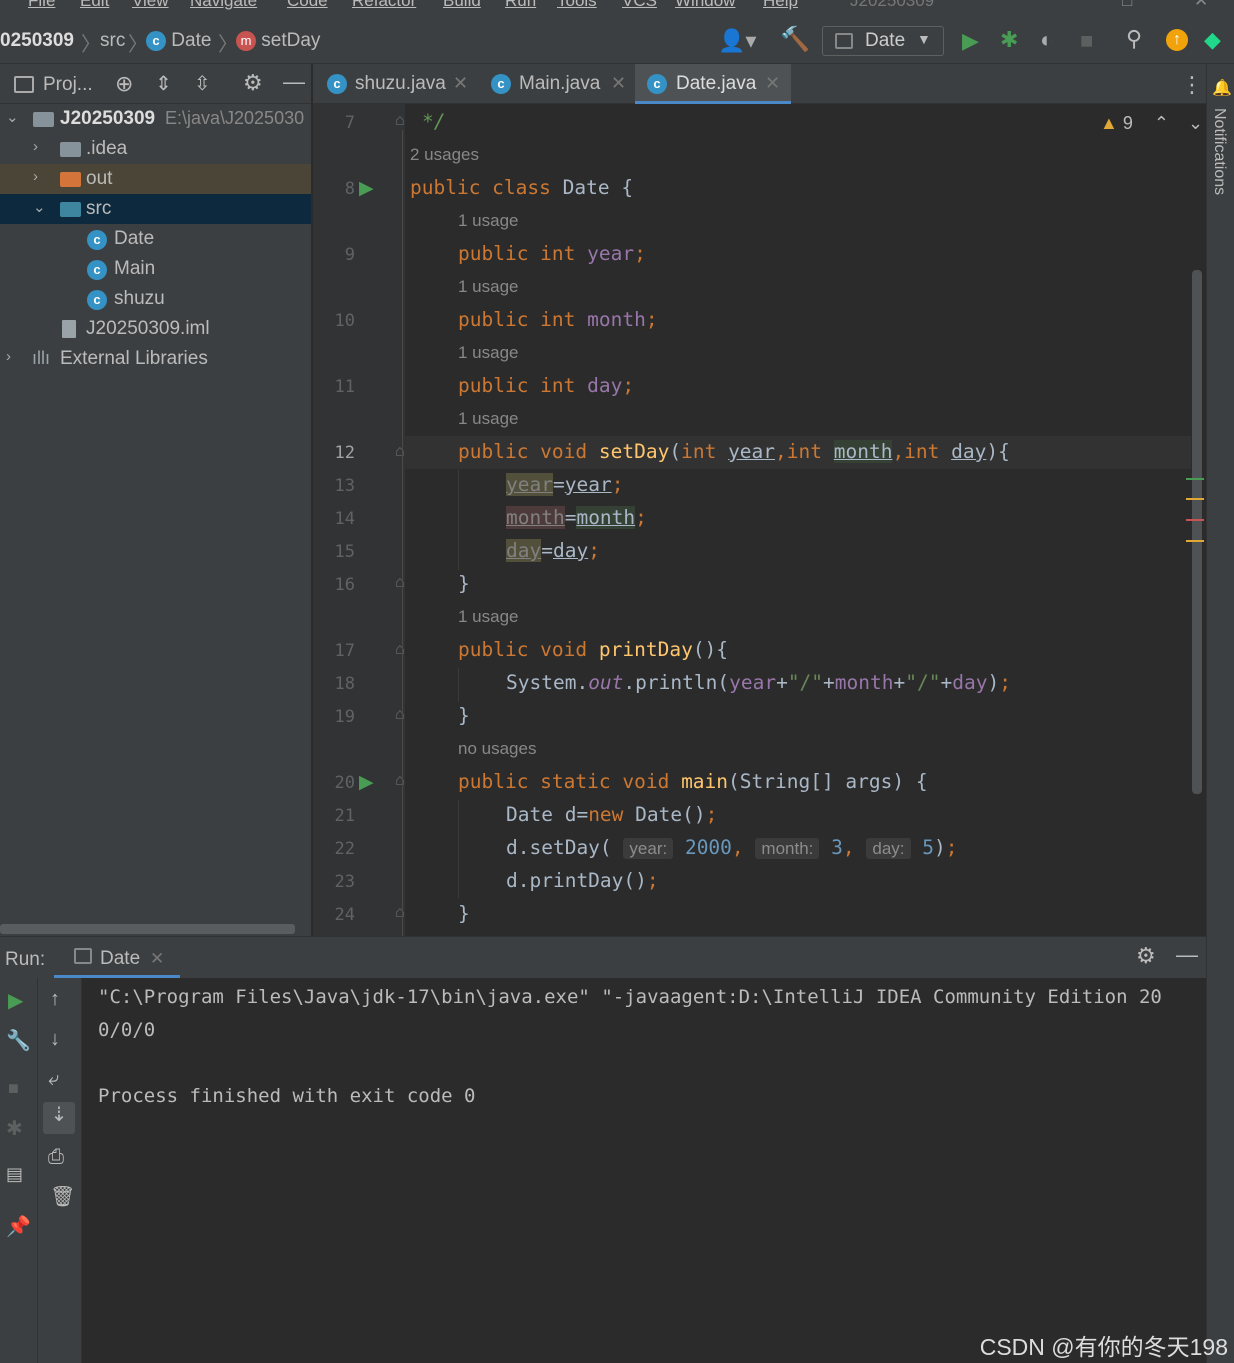  I want to click on menu-refactor: Refactor, so click(384, 5).